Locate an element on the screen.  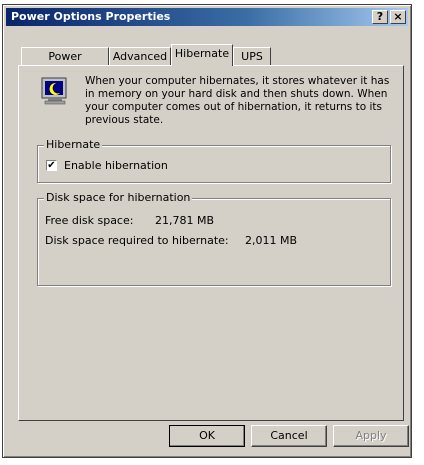
tab-ups: UPS is located at coordinates (252, 56).